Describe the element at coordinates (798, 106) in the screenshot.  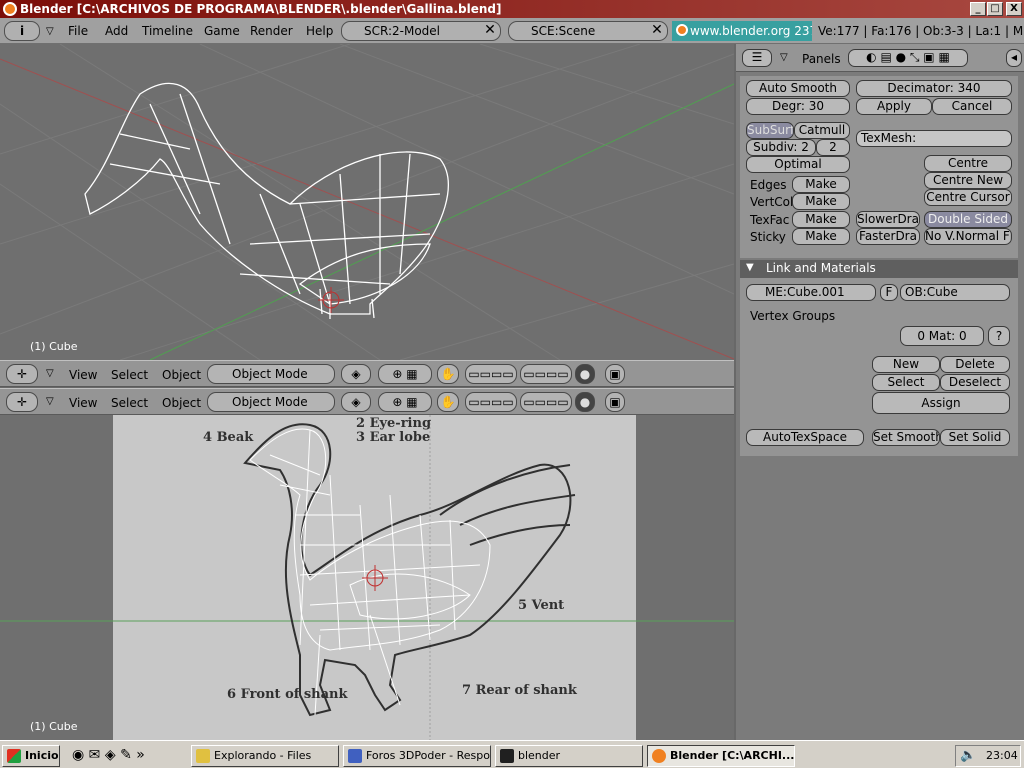
I see `degr-field: Degr: 30` at that location.